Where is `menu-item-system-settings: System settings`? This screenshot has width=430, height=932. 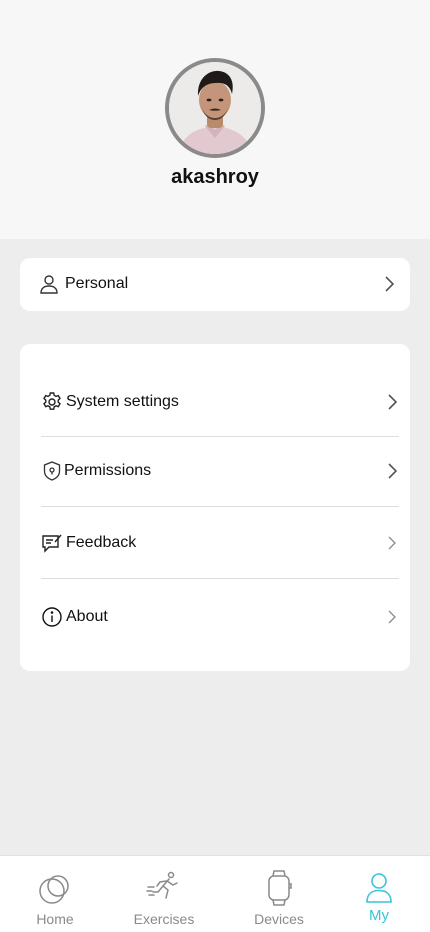 menu-item-system-settings: System settings is located at coordinates (220, 402).